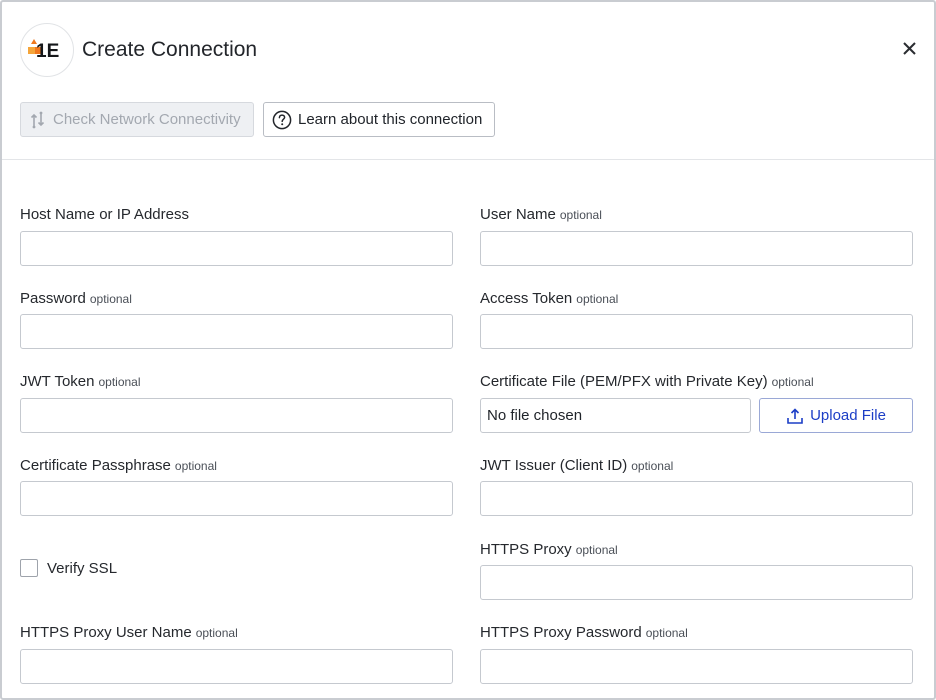 The image size is (936, 700). I want to click on jwt-issuer-label: JWT Issuer (Client ID) optional, so click(576, 465).